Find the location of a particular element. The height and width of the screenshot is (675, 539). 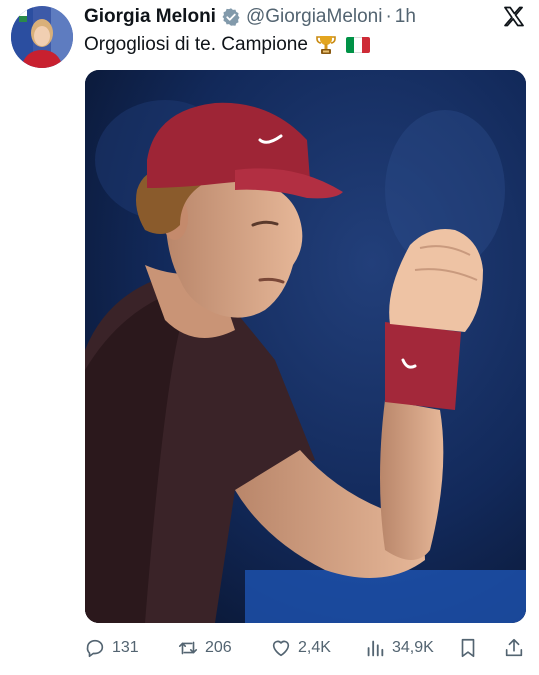

x-logo-icon is located at coordinates (514, 17).